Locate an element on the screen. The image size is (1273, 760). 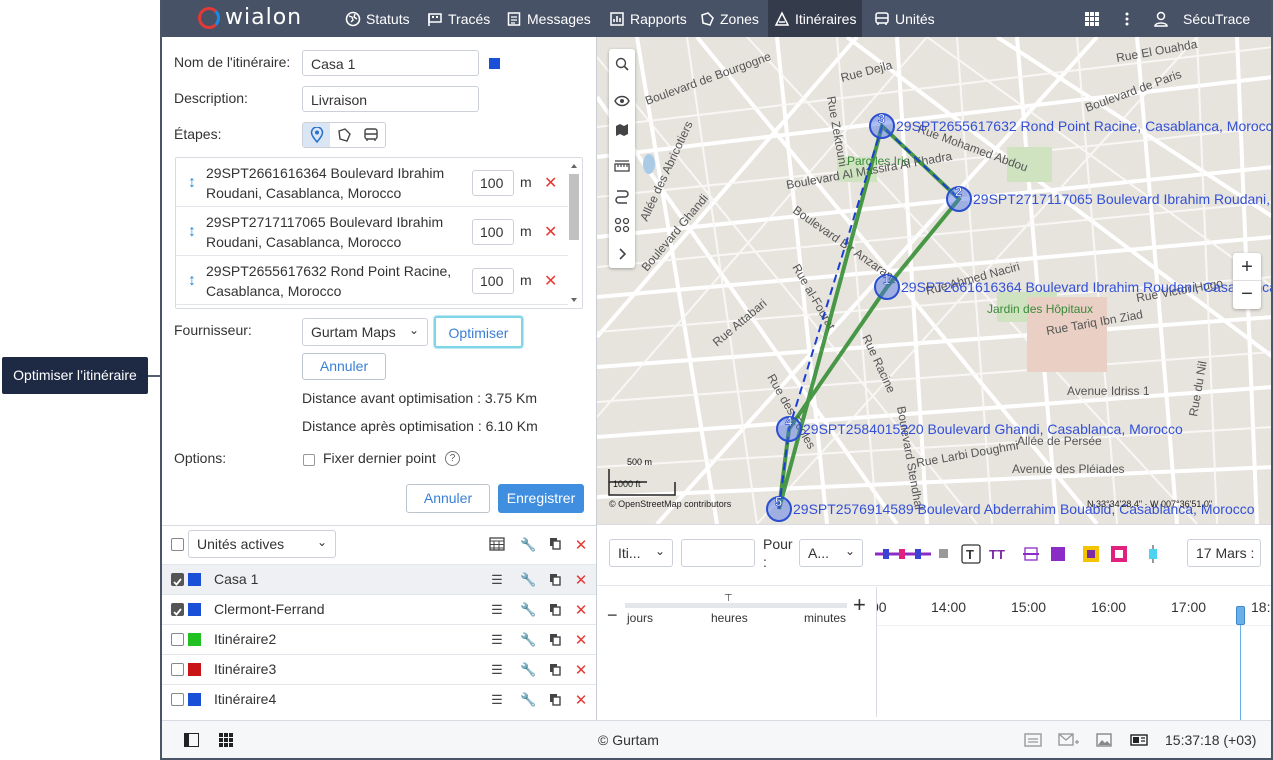
more-menu-button is located at coordinates (1127, 18).